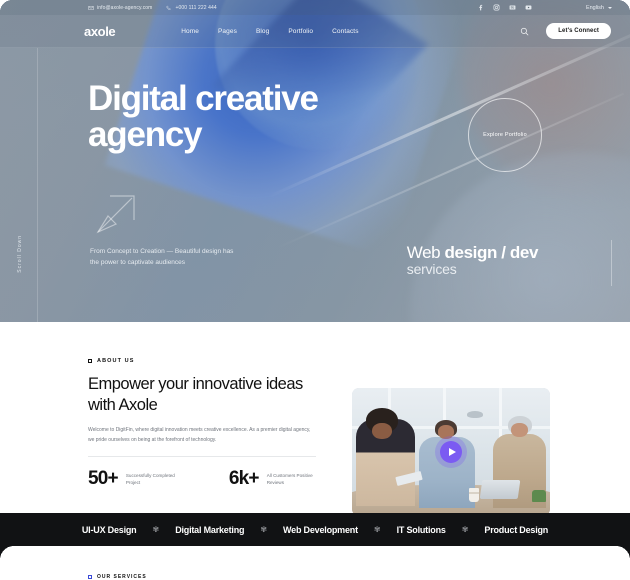 Image resolution: width=630 pixels, height=580 pixels. What do you see at coordinates (446, 432) in the screenshot?
I see `photo-person-center-face` at bounding box center [446, 432].